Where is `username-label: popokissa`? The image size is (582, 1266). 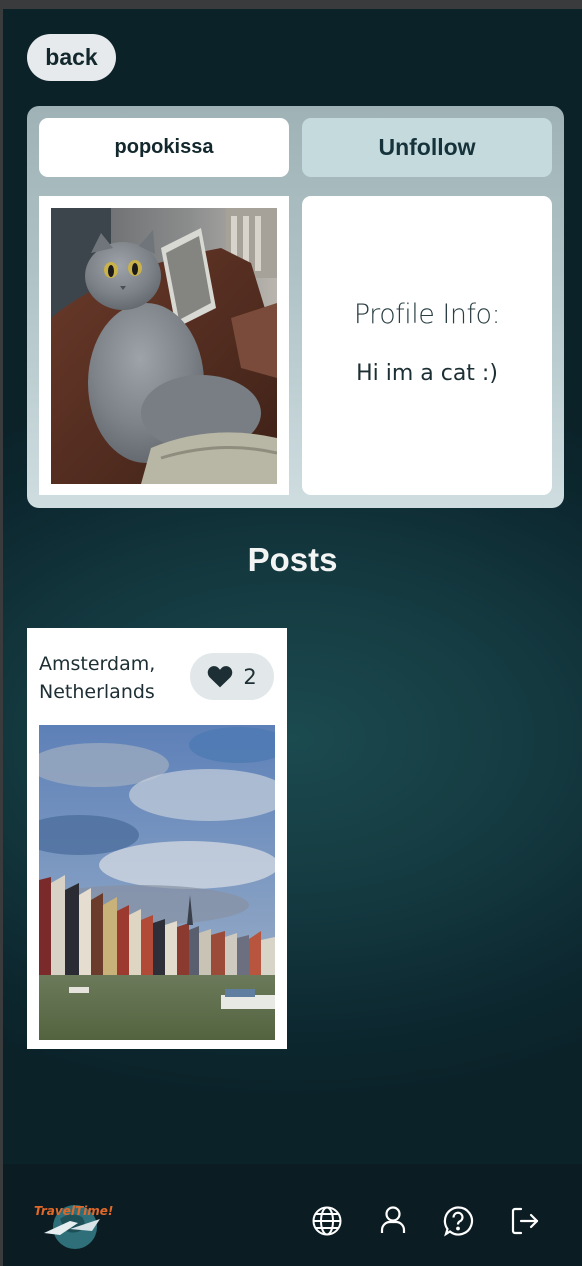
username-label: popokissa is located at coordinates (164, 147).